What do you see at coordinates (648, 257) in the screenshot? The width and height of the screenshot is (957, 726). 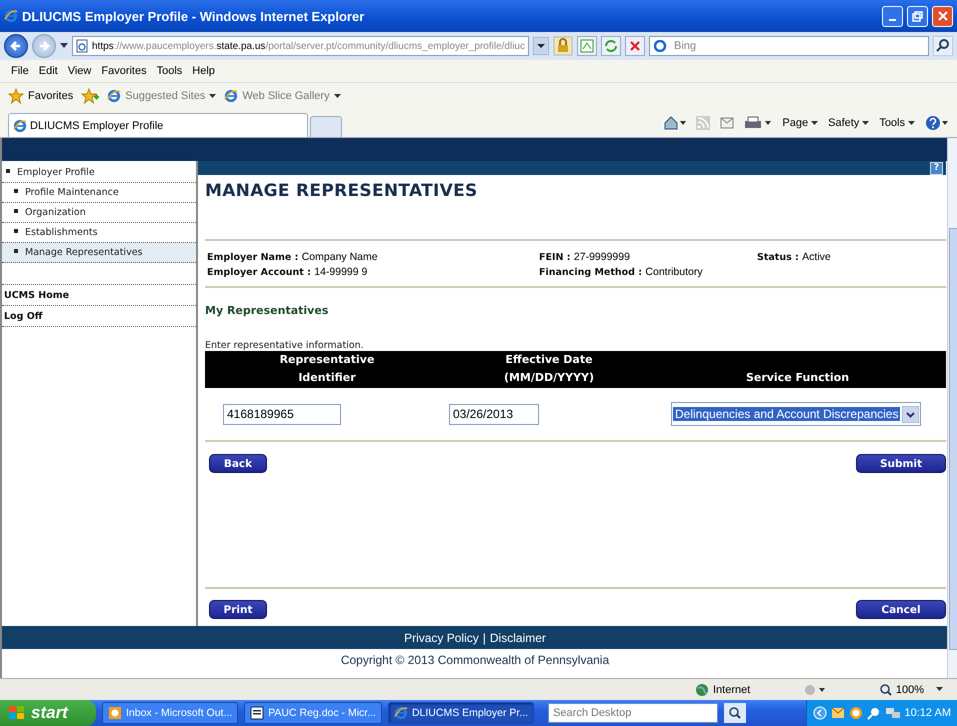 I see `info-field: FEIN : 27-9999999` at bounding box center [648, 257].